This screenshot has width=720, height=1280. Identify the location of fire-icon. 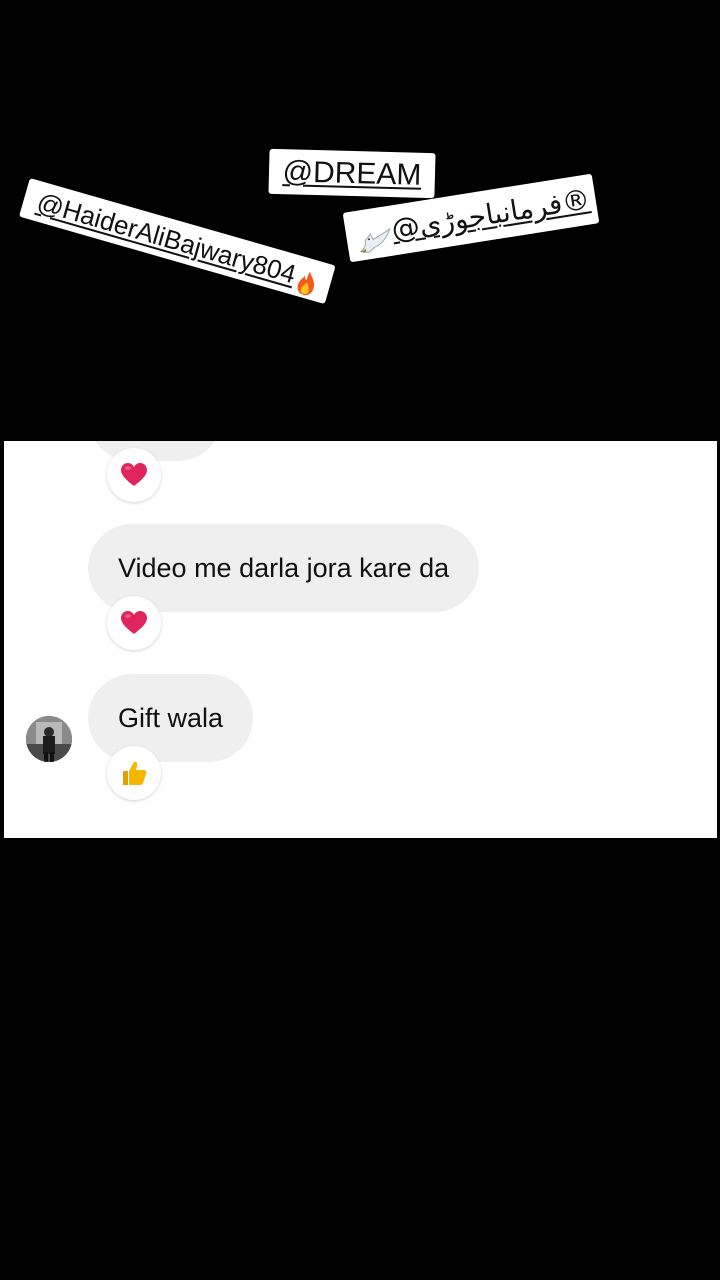
(307, 280).